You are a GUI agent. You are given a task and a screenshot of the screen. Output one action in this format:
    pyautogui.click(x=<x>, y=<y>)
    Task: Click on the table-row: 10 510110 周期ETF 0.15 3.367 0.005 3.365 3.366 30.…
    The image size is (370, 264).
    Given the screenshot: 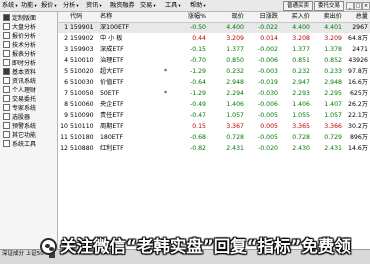 What is the action you would take?
    pyautogui.click(x=214, y=127)
    